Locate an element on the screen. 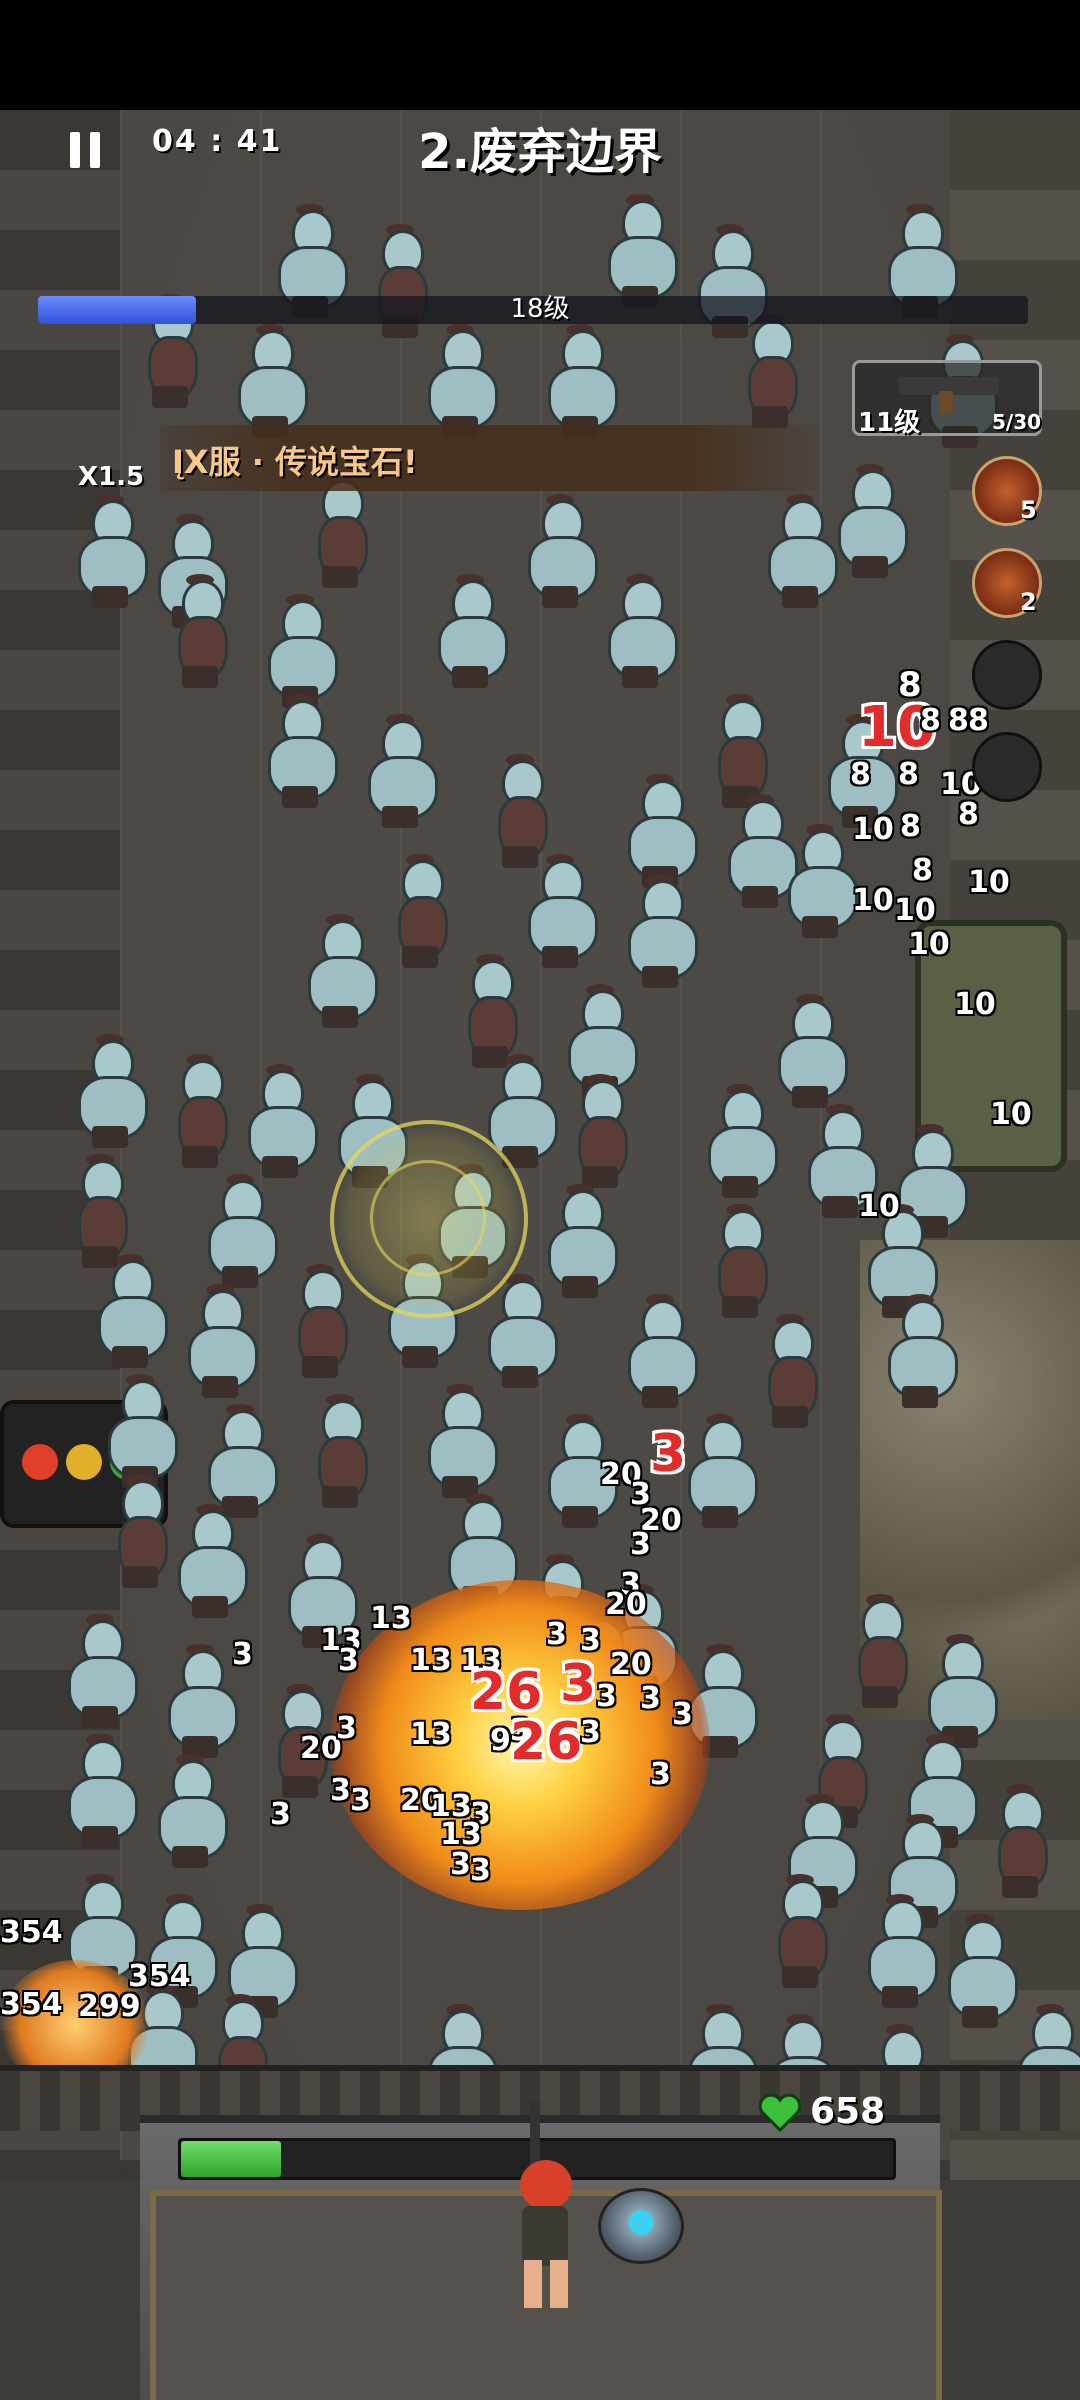  base-left-tower is located at coordinates (70, 2290).